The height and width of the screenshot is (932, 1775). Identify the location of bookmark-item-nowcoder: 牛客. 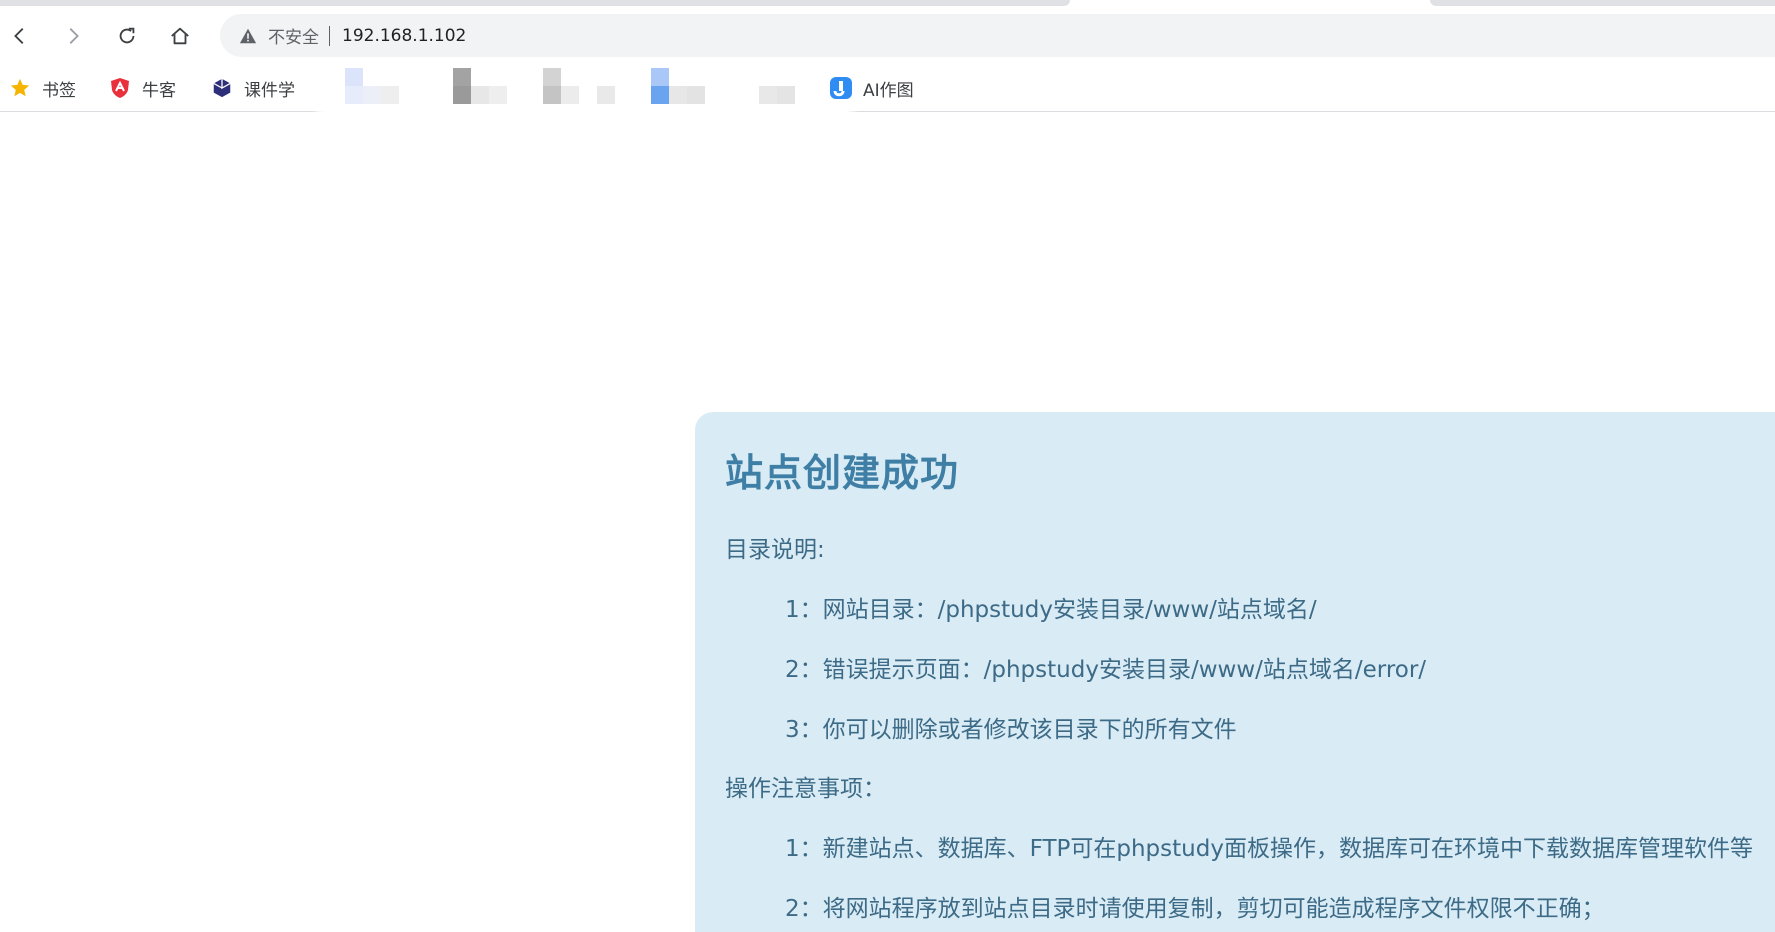
(142, 88).